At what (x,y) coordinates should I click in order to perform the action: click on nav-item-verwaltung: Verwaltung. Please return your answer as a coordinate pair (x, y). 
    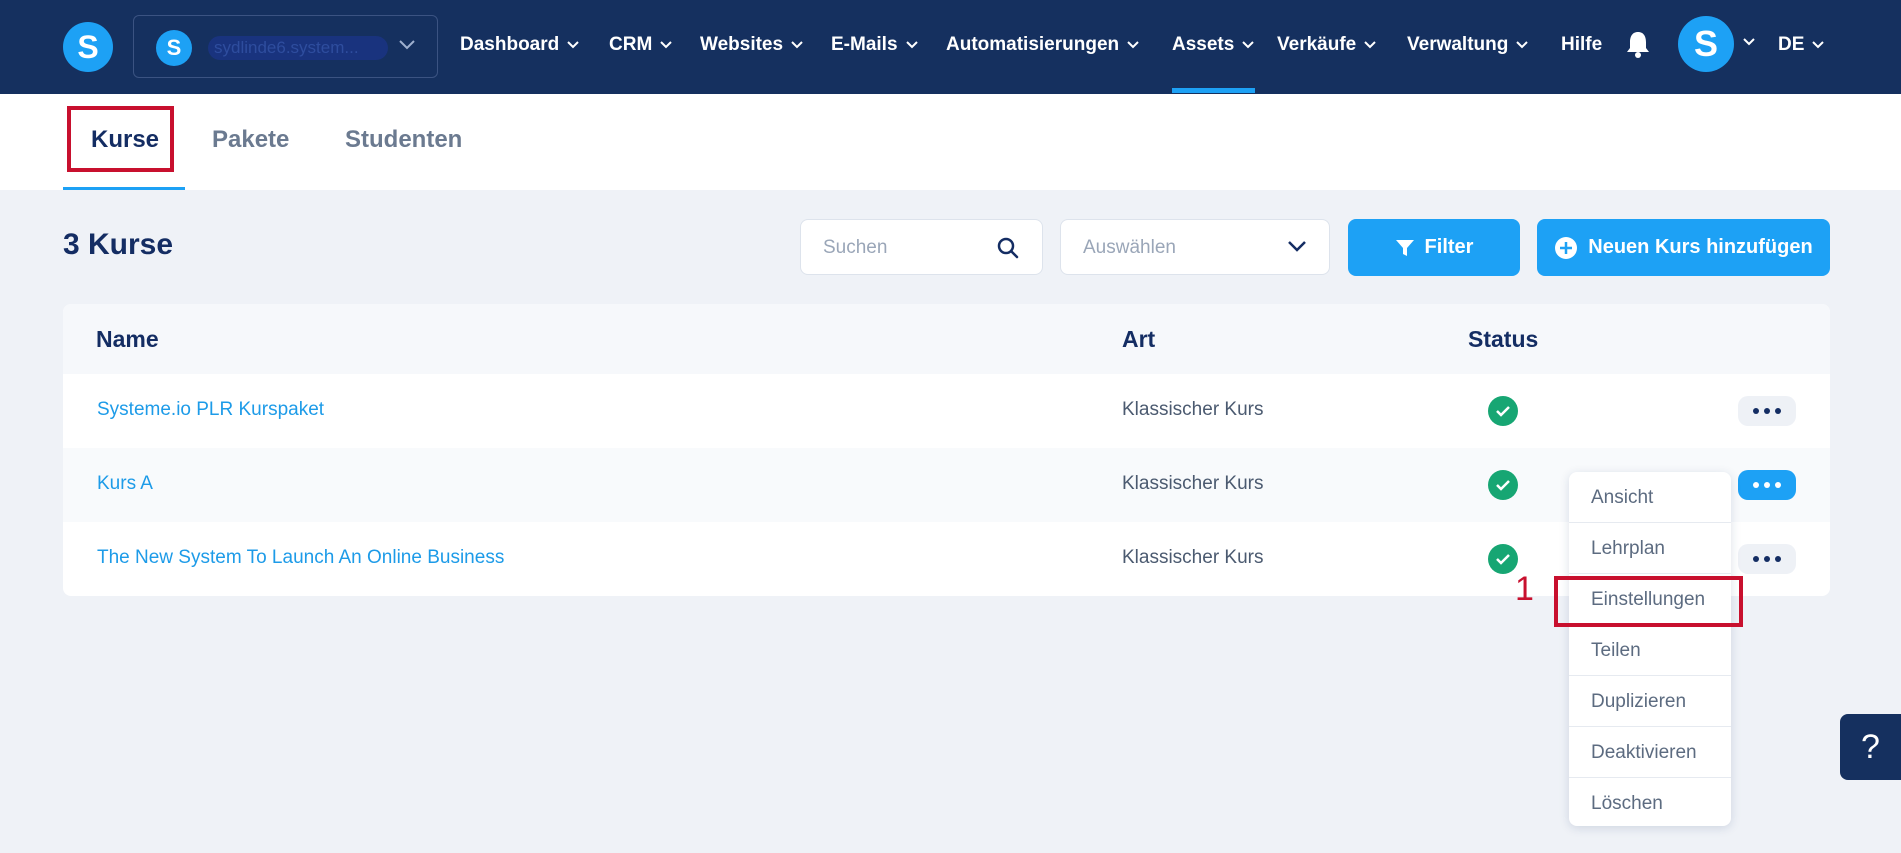
    Looking at the image, I should click on (1468, 45).